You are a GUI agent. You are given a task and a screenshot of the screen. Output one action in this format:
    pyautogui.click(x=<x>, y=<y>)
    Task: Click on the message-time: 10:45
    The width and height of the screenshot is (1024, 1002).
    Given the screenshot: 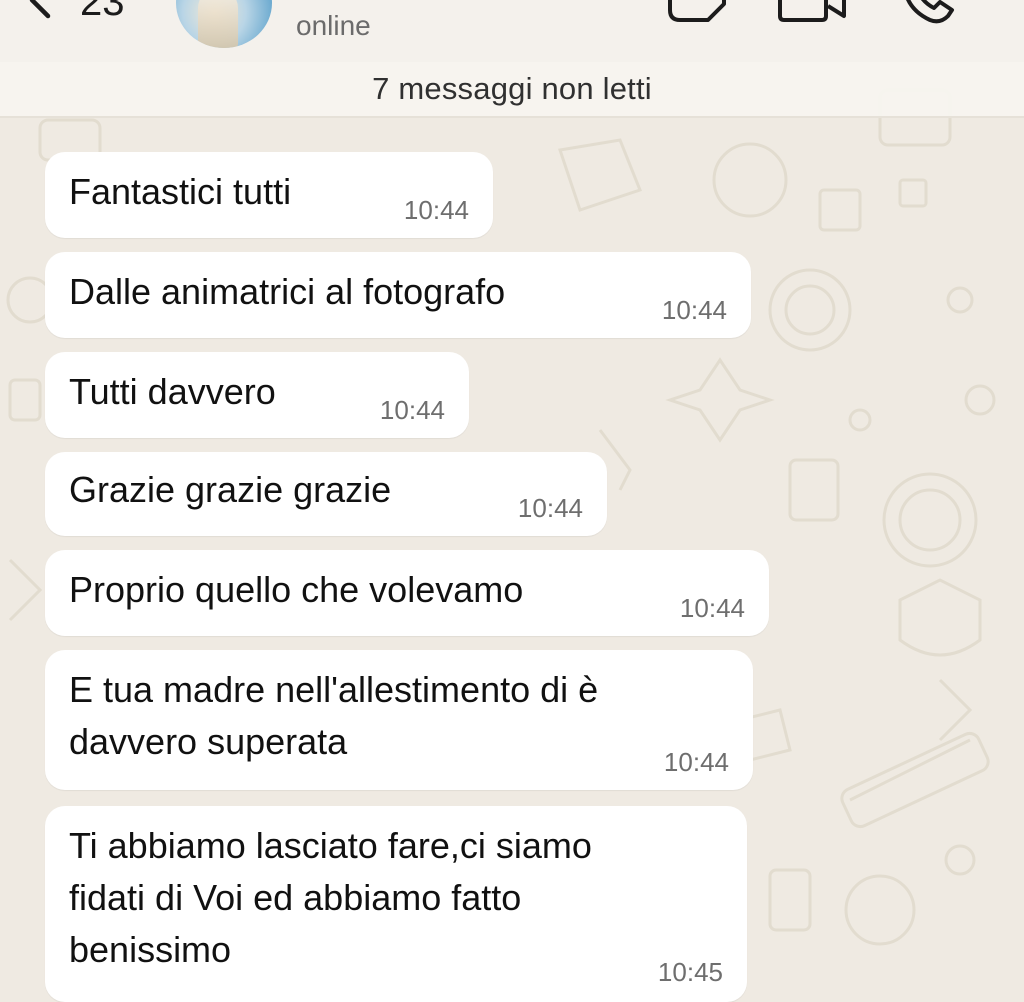 What is the action you would take?
    pyautogui.click(x=690, y=972)
    